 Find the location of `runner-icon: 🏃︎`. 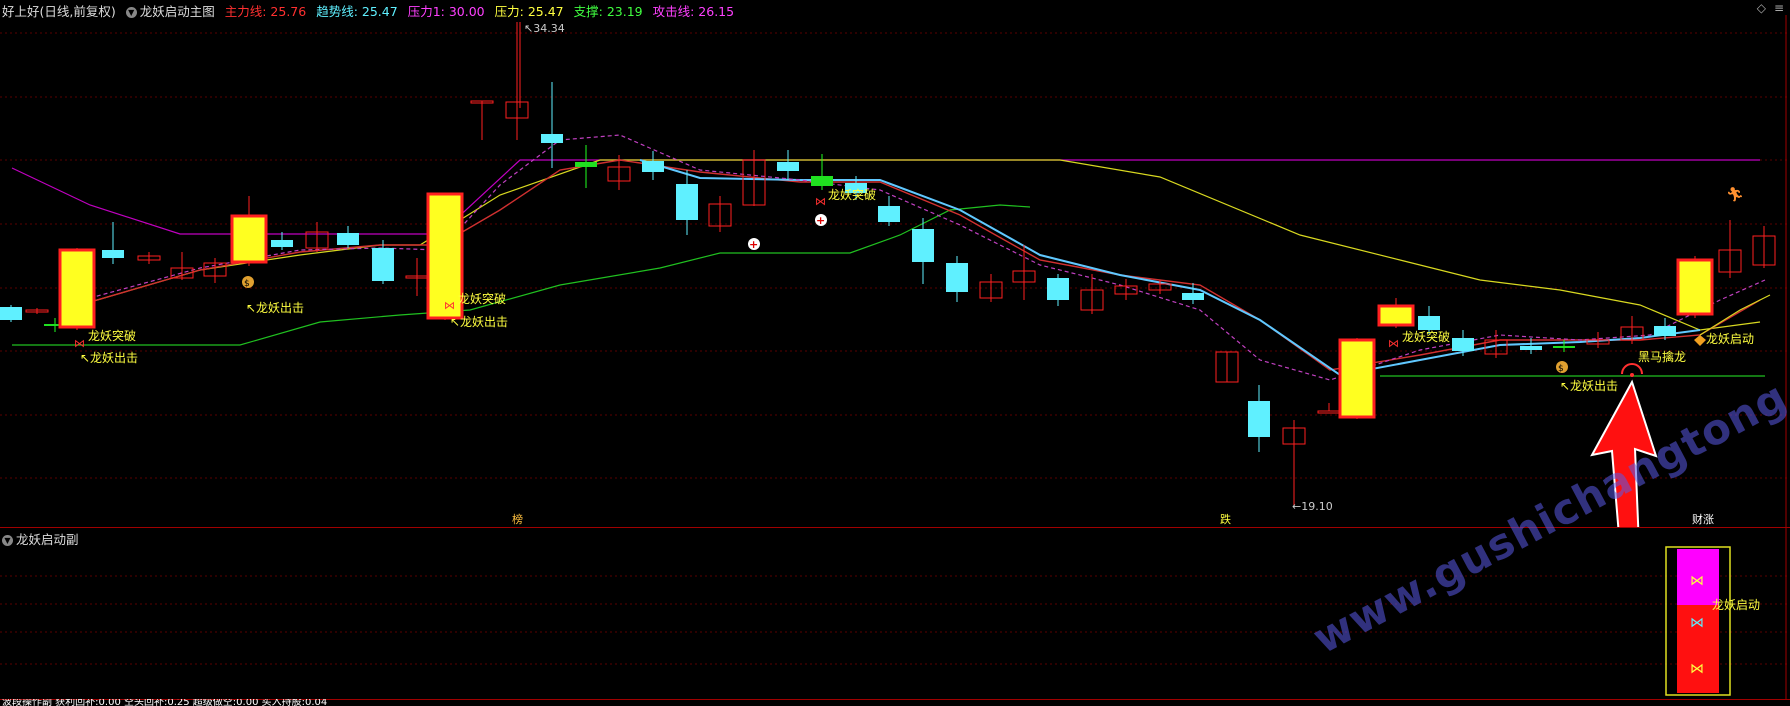

runner-icon: 🏃︎ is located at coordinates (1735, 195).